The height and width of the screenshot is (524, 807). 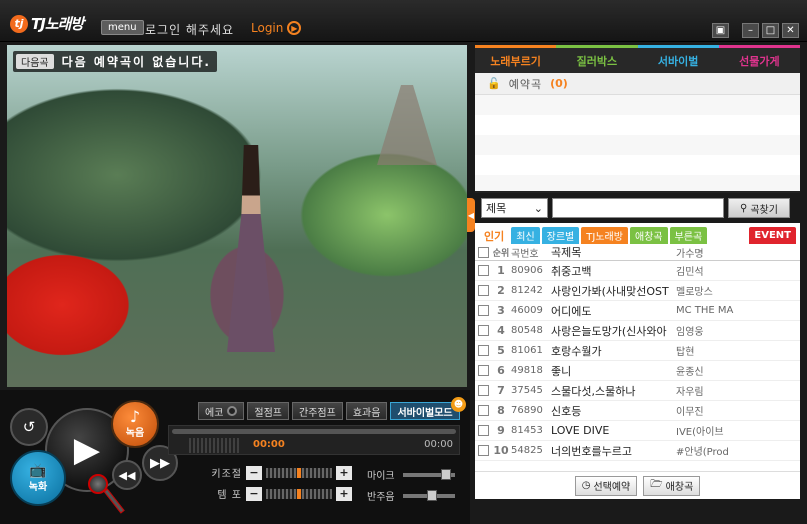 What do you see at coordinates (501, 310) in the screenshot?
I see `song-rank: 3` at bounding box center [501, 310].